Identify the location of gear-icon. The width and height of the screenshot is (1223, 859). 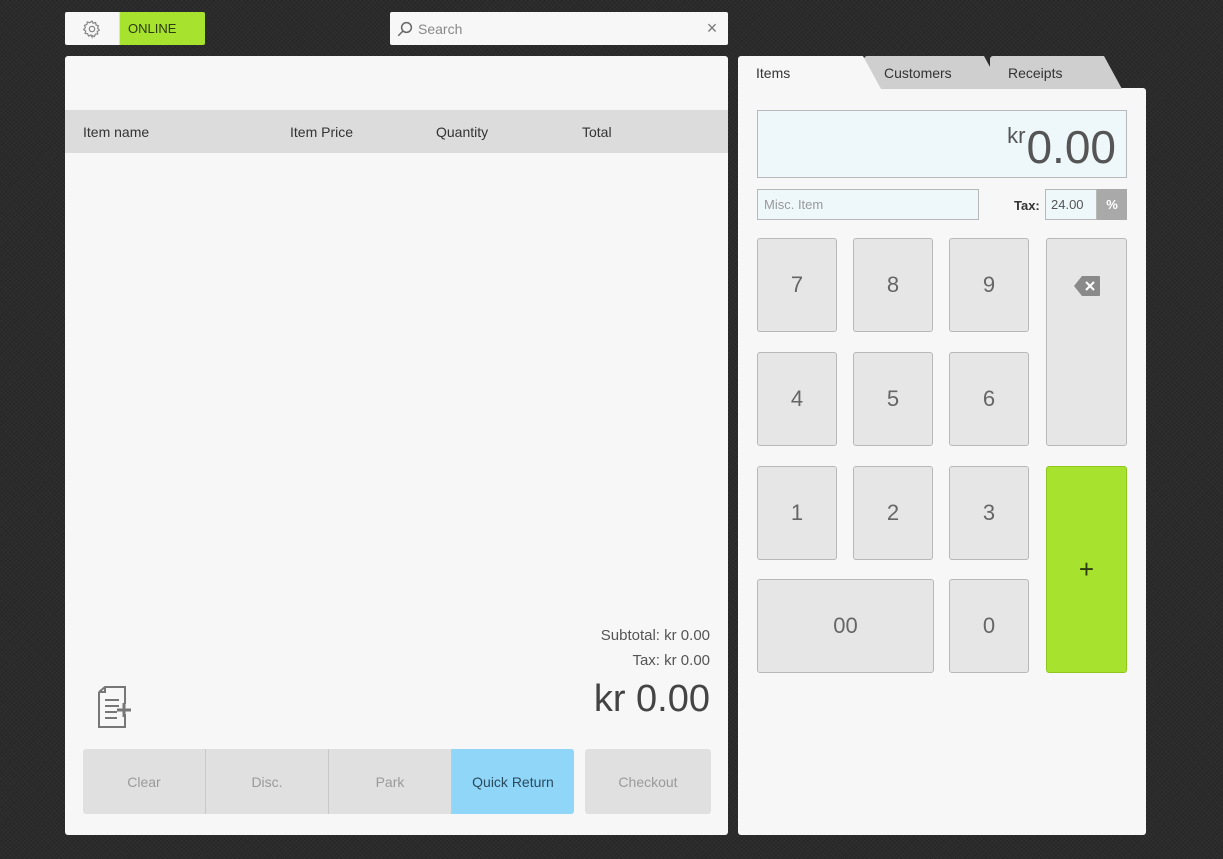
(91, 29).